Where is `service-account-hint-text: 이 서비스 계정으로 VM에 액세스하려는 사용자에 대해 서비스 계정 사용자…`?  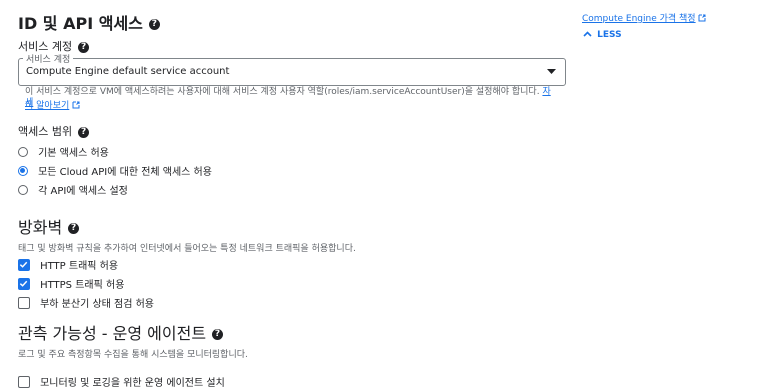
service-account-hint-text: 이 서비스 계정으로 VM에 액세스하려는 사용자에 대해 서비스 계정 사용자… is located at coordinates (282, 92).